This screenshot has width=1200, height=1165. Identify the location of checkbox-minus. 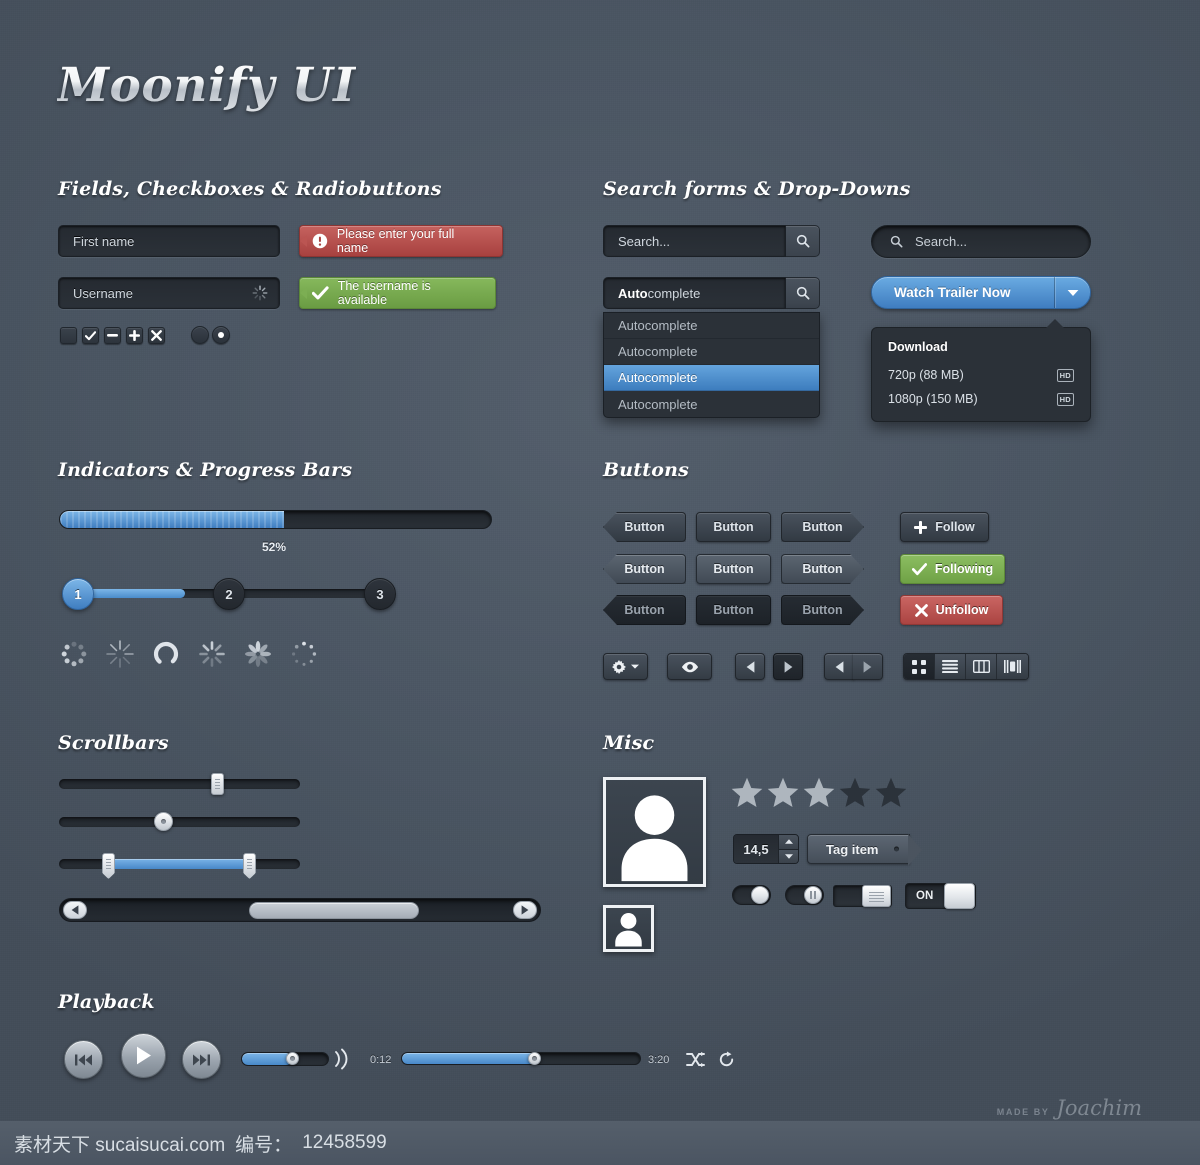
(112, 335).